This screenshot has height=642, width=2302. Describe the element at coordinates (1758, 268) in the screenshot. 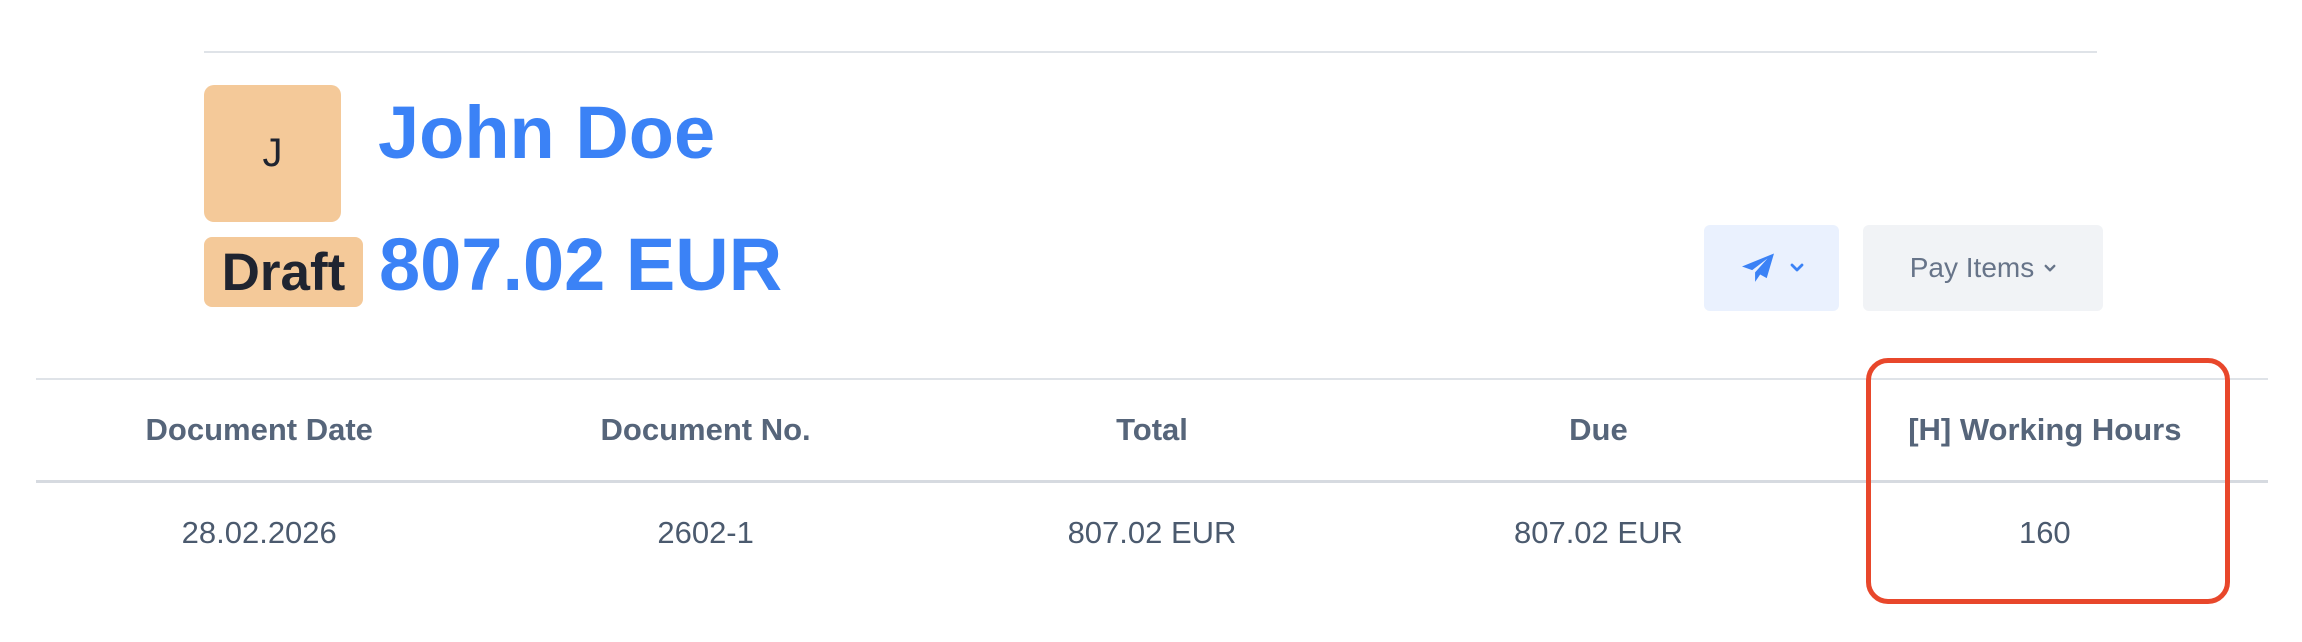

I see `paper-plane-icon` at that location.